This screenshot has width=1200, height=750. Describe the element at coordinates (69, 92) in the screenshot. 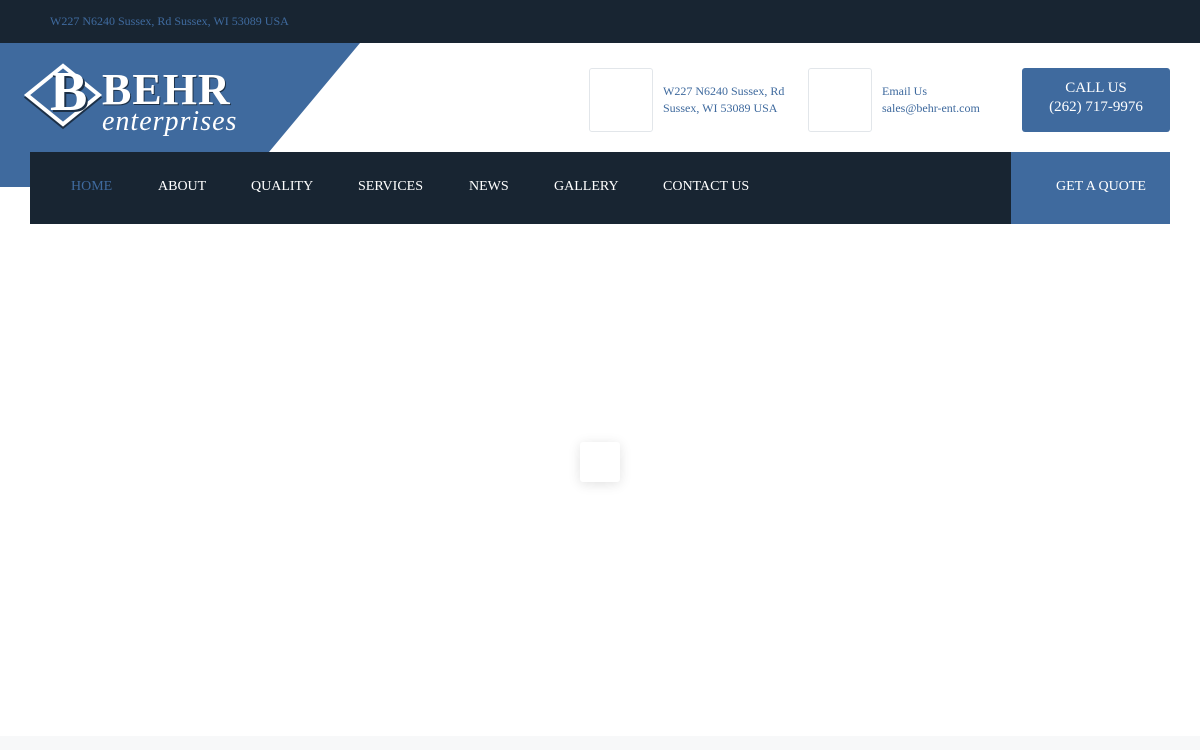

I see `logo-initial: B` at that location.